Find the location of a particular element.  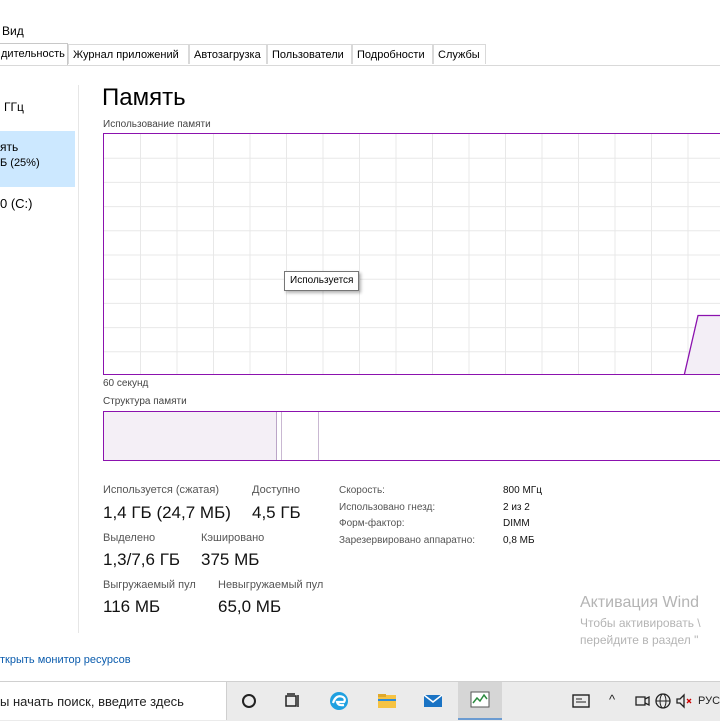

reserved-label: Зарезервировано аппаратно: is located at coordinates (407, 540).